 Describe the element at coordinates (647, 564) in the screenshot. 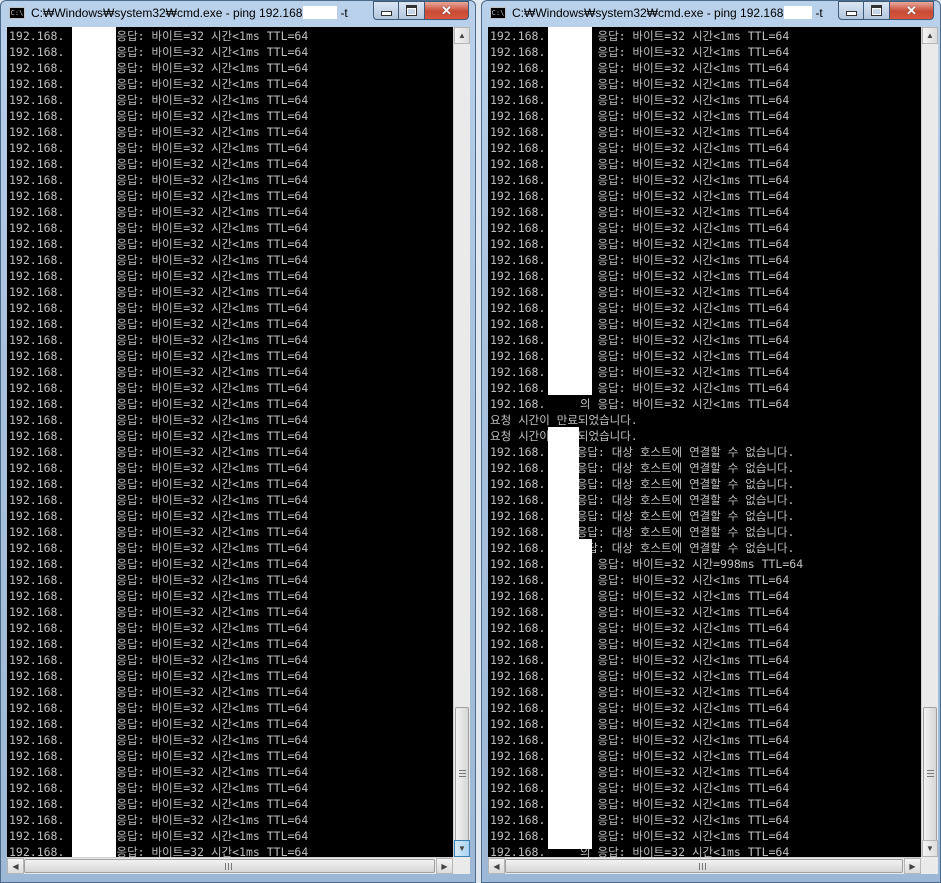

I see `console-line: 192.168. 의 응답: 바이트=32 시간=998ms TTL=64` at that location.